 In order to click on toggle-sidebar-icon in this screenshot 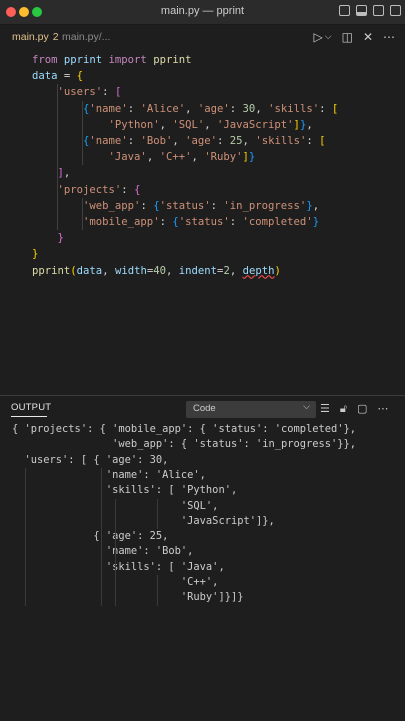, I will do `click(344, 10)`.